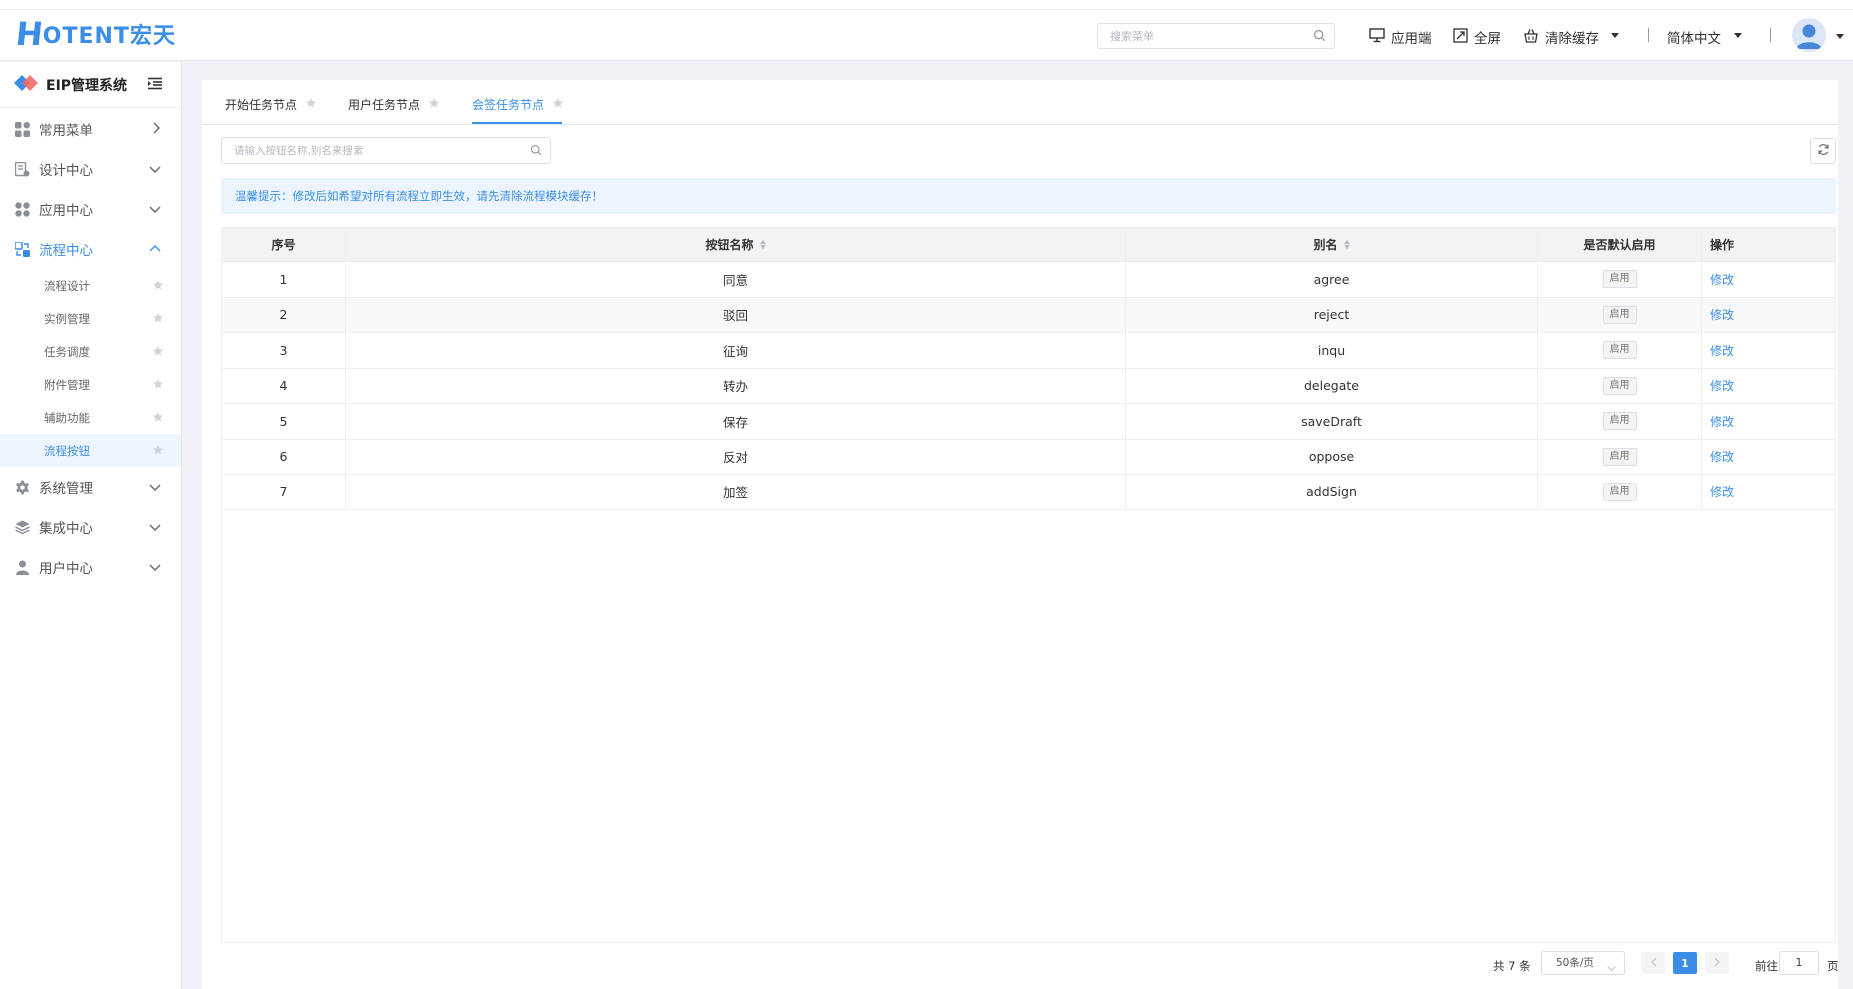 The height and width of the screenshot is (989, 1853). Describe the element at coordinates (1615, 35) in the screenshot. I see `clear-cache-dropdown-icon` at that location.